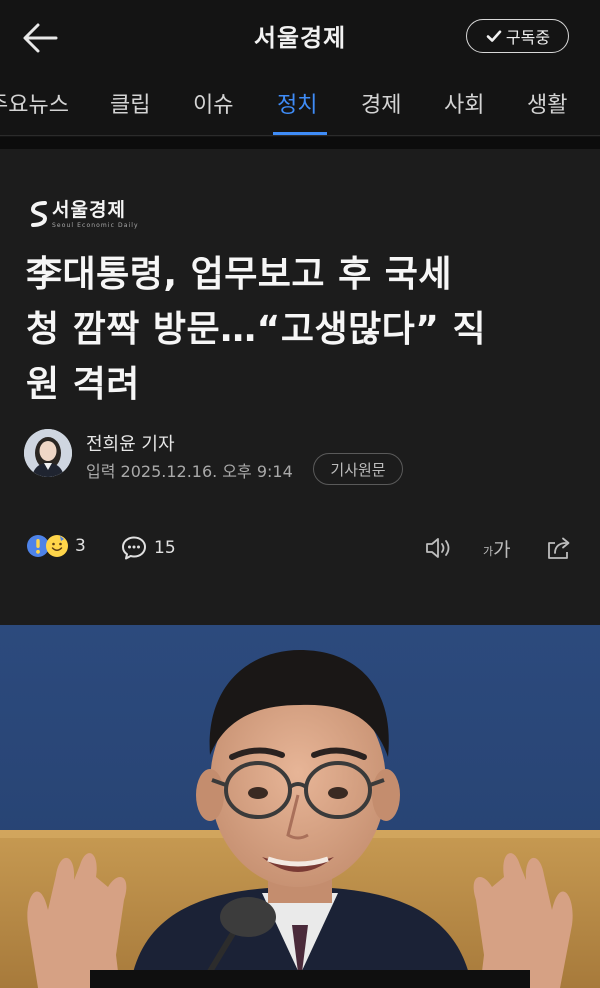 The image size is (600, 988). Describe the element at coordinates (34, 103) in the screenshot. I see `tab-main-news: 주요뉴스` at that location.